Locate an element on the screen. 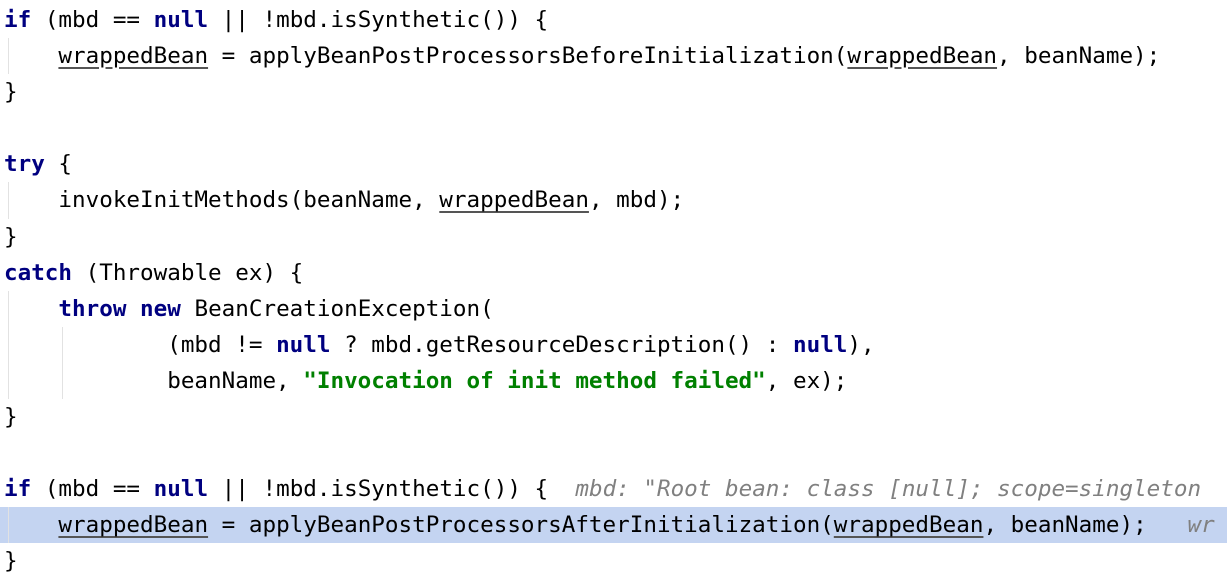 This screenshot has height=583, width=1227. code-text: , ex); is located at coordinates (806, 380).